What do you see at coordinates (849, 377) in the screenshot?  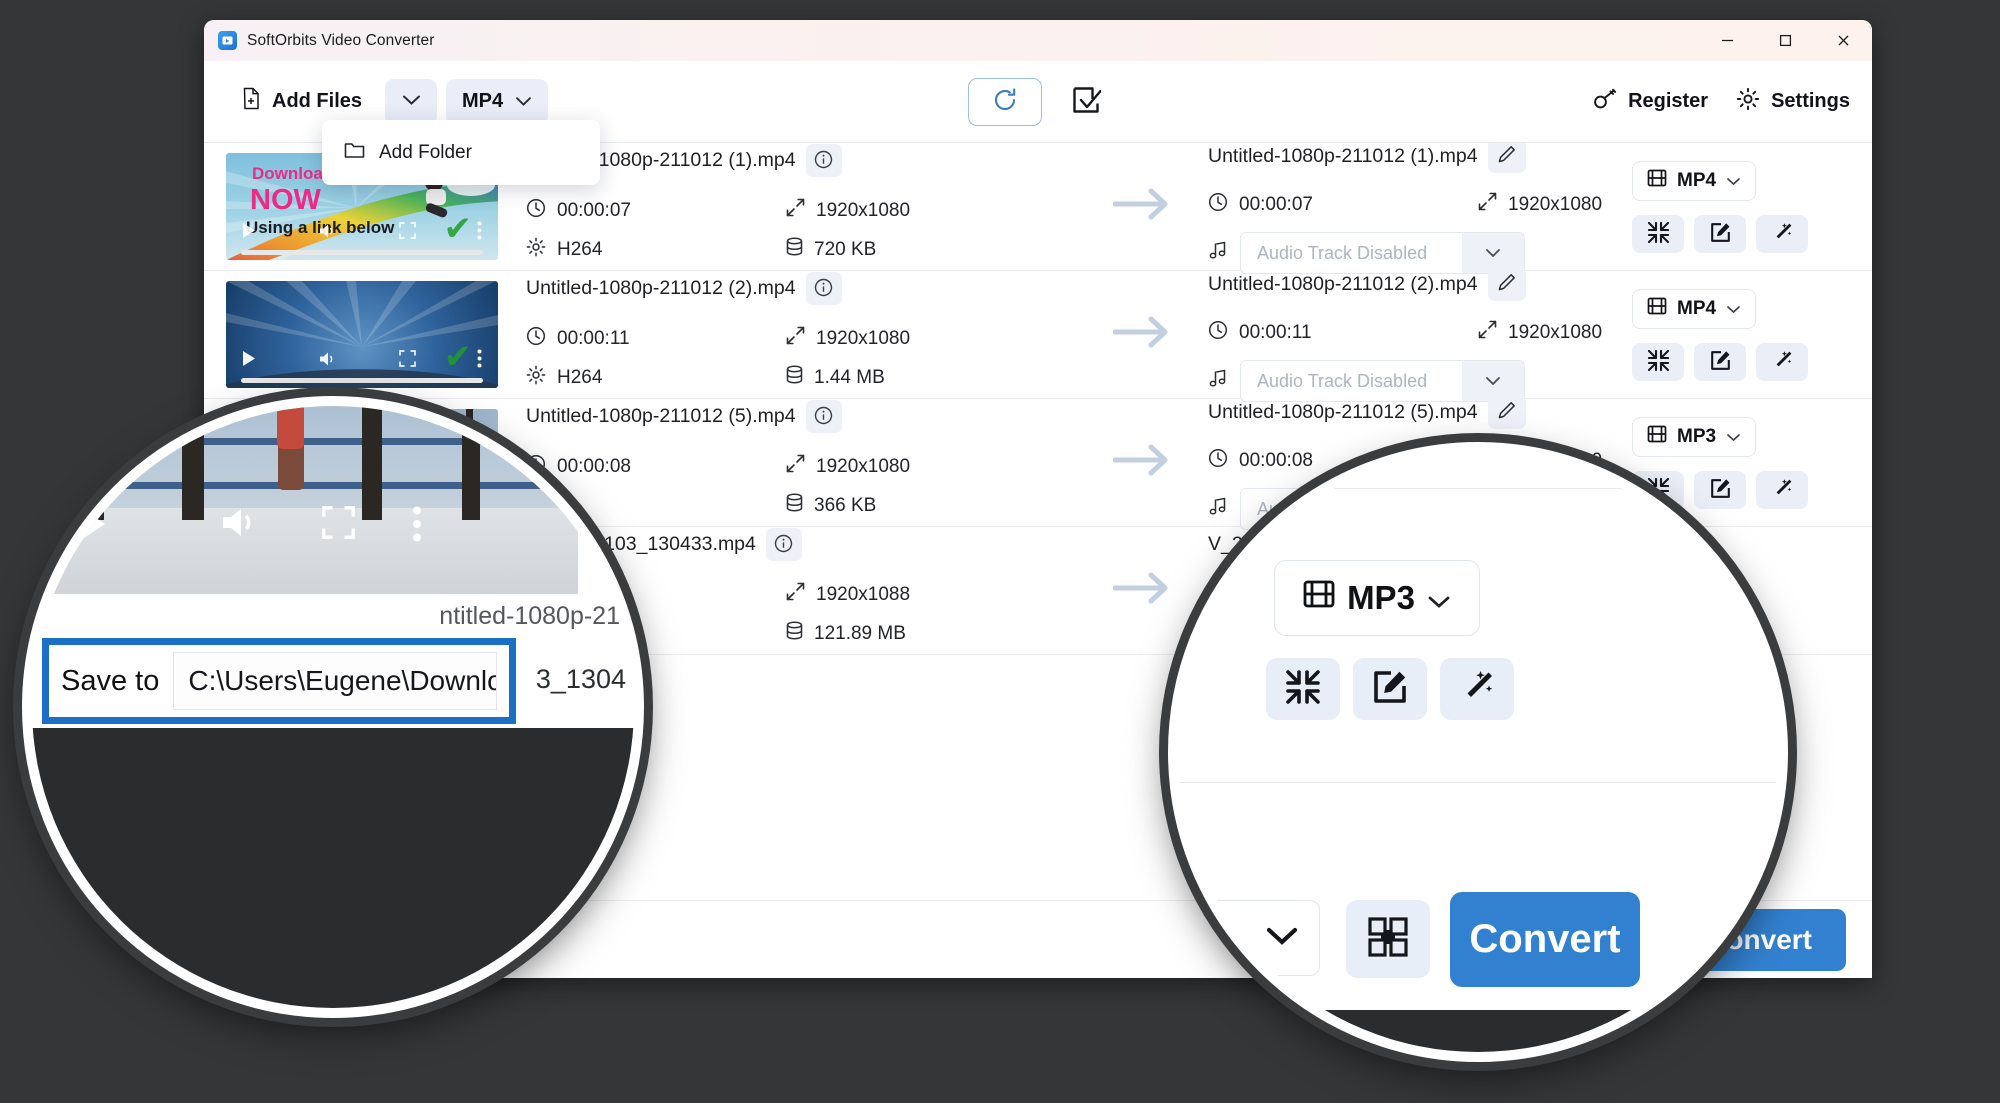 I see `source-size-value: 1.44 MB` at bounding box center [849, 377].